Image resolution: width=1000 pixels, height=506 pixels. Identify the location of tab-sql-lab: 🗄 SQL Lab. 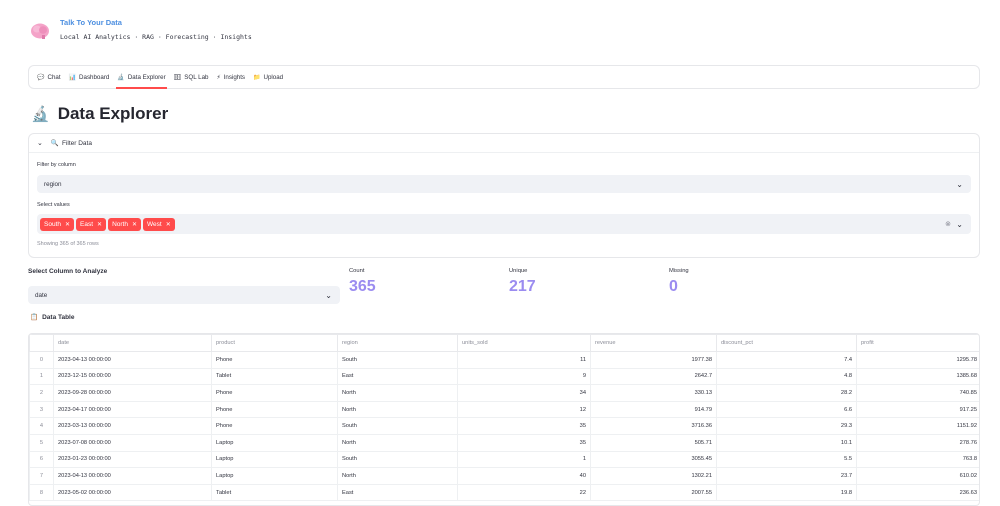
(191, 77).